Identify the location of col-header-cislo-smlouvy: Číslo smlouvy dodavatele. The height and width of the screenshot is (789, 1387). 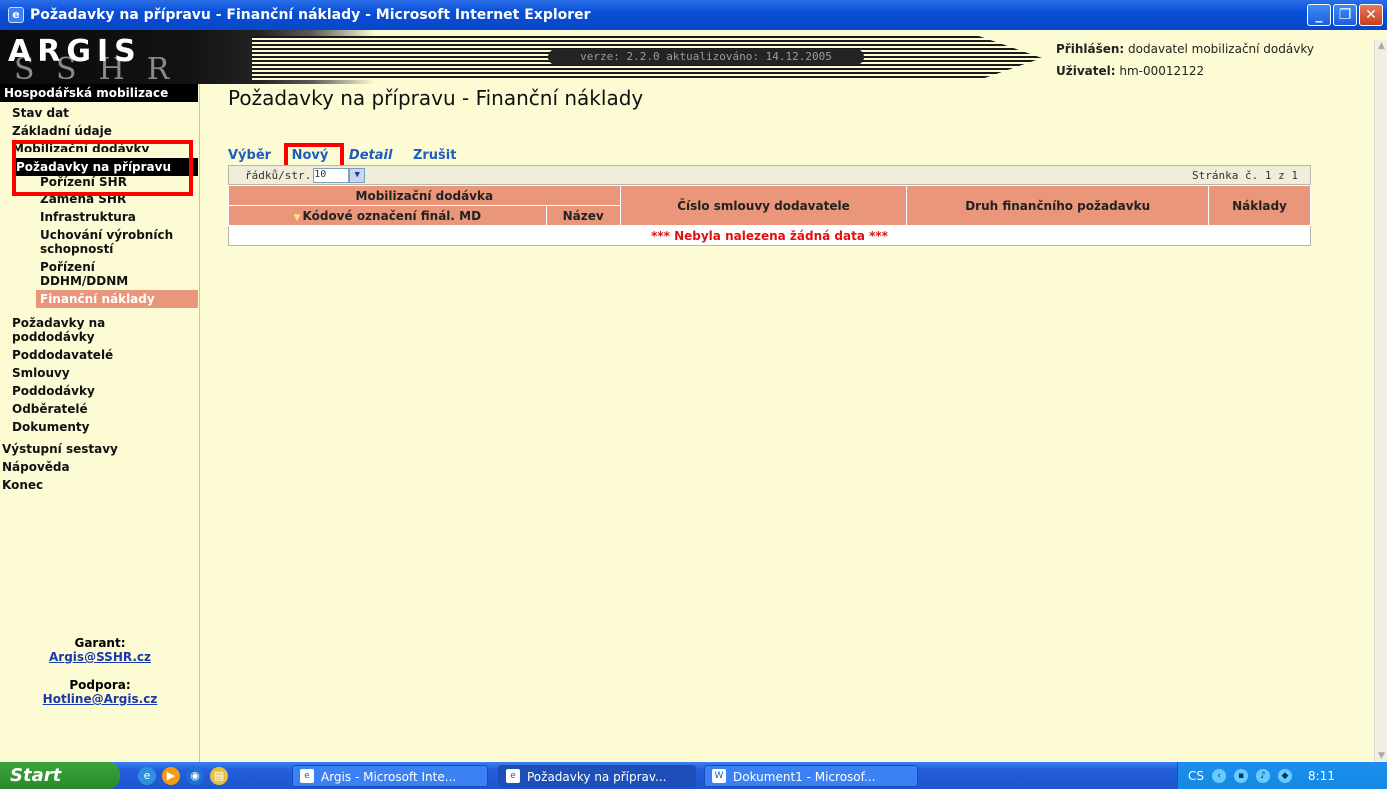
(763, 205).